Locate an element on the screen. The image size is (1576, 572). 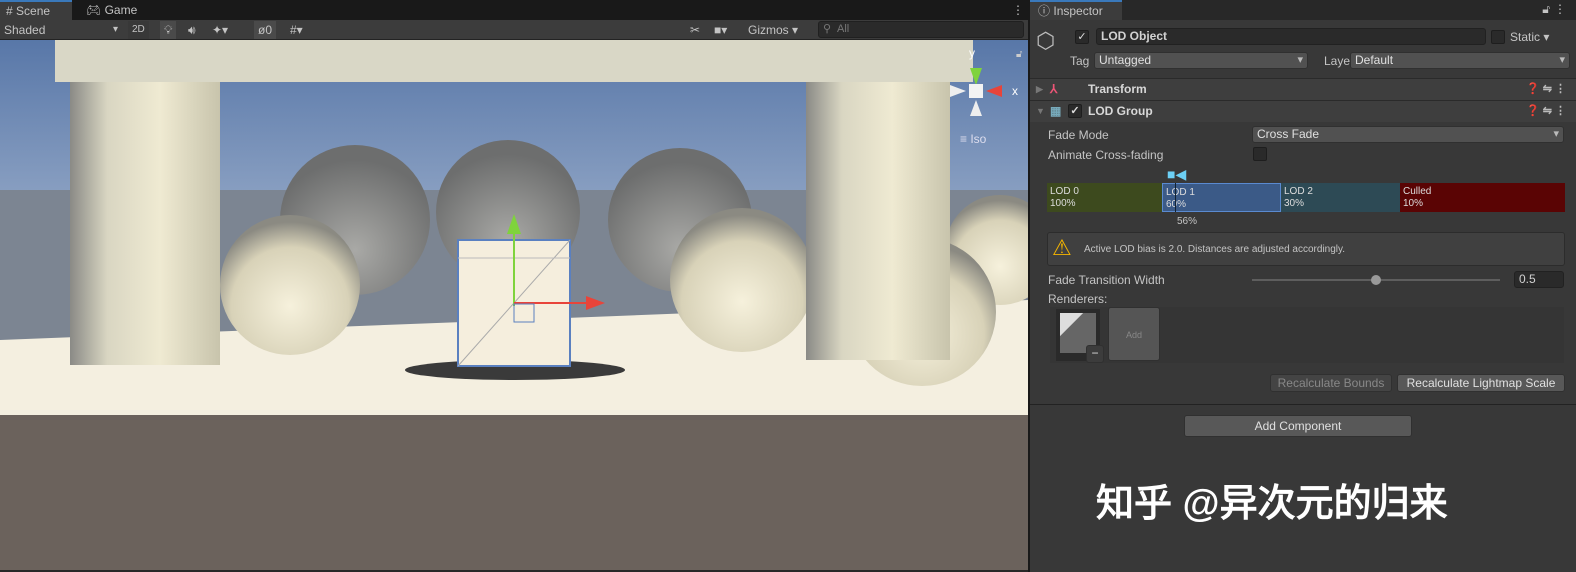
fade-transition-slider is located at coordinates (1376, 280).